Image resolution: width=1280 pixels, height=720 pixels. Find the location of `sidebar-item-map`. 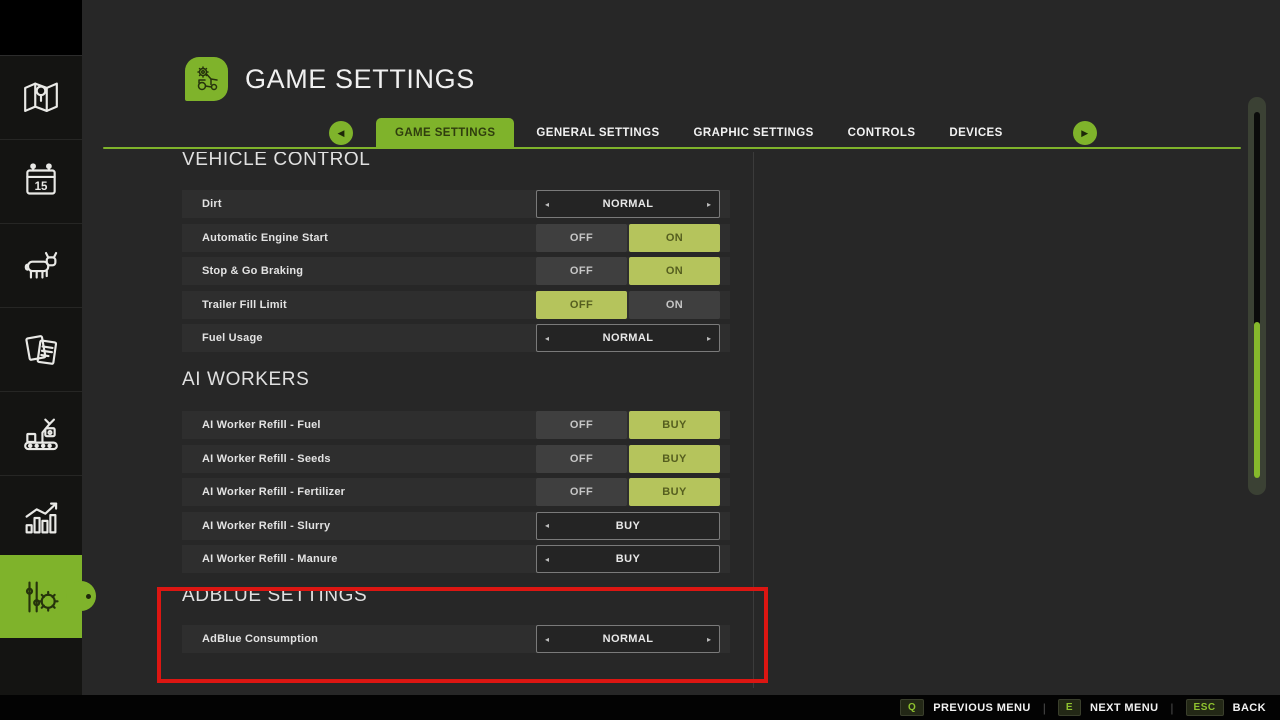

sidebar-item-map is located at coordinates (41, 98).